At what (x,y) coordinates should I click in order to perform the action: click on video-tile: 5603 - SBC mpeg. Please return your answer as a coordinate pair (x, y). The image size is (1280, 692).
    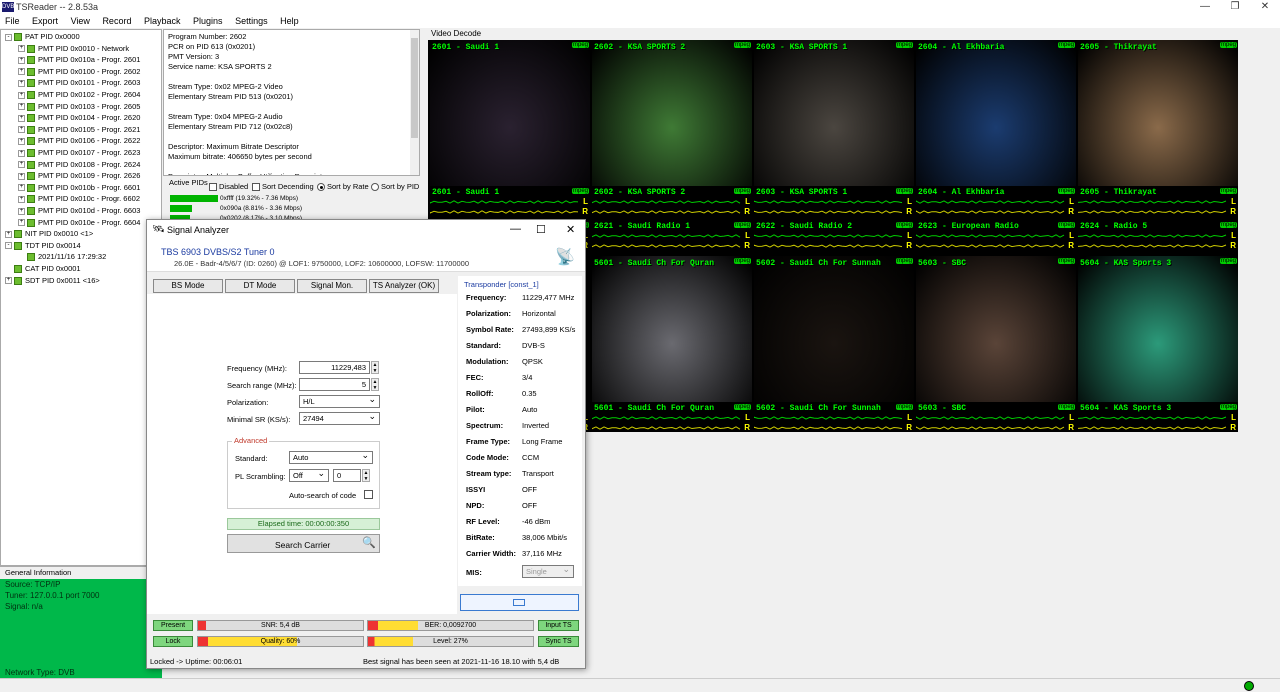
    Looking at the image, I should click on (996, 329).